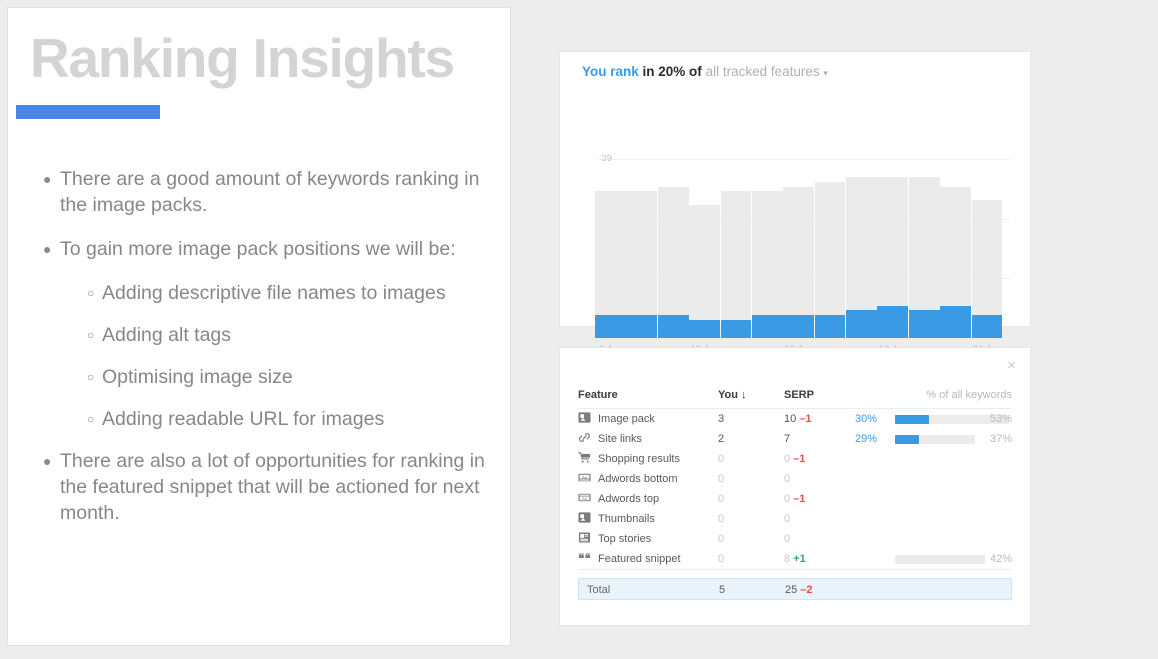 The image size is (1158, 659). Describe the element at coordinates (790, 419) in the screenshot. I see `serp-value: 10` at that location.